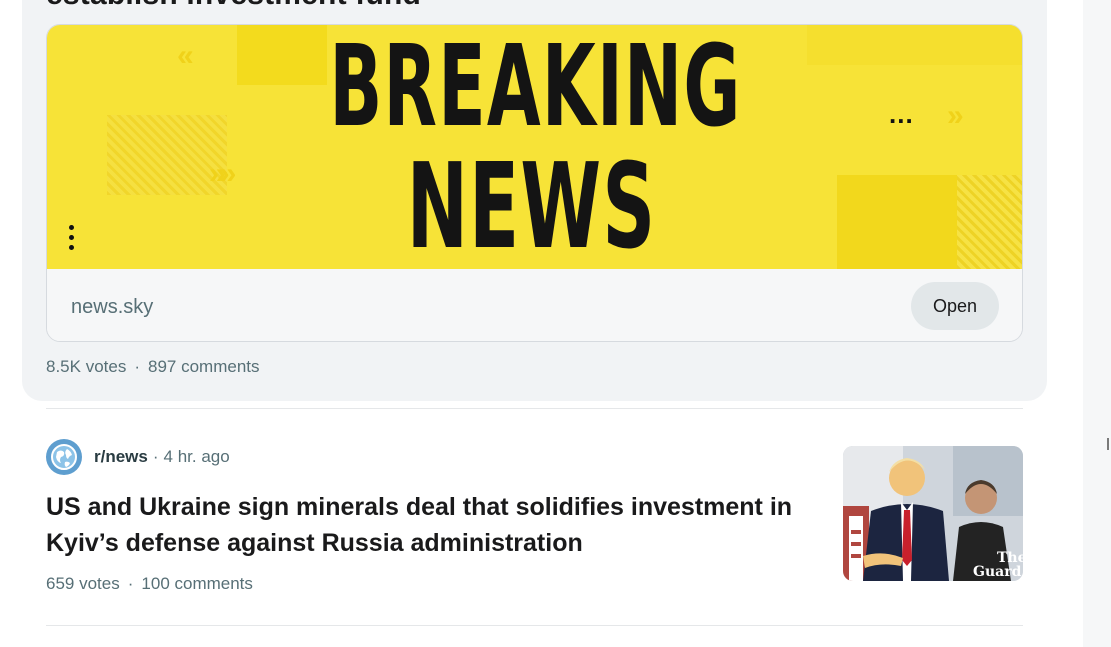 This screenshot has width=1111, height=647. What do you see at coordinates (535, 88) in the screenshot?
I see `banner-headline-line1: BREAKING` at bounding box center [535, 88].